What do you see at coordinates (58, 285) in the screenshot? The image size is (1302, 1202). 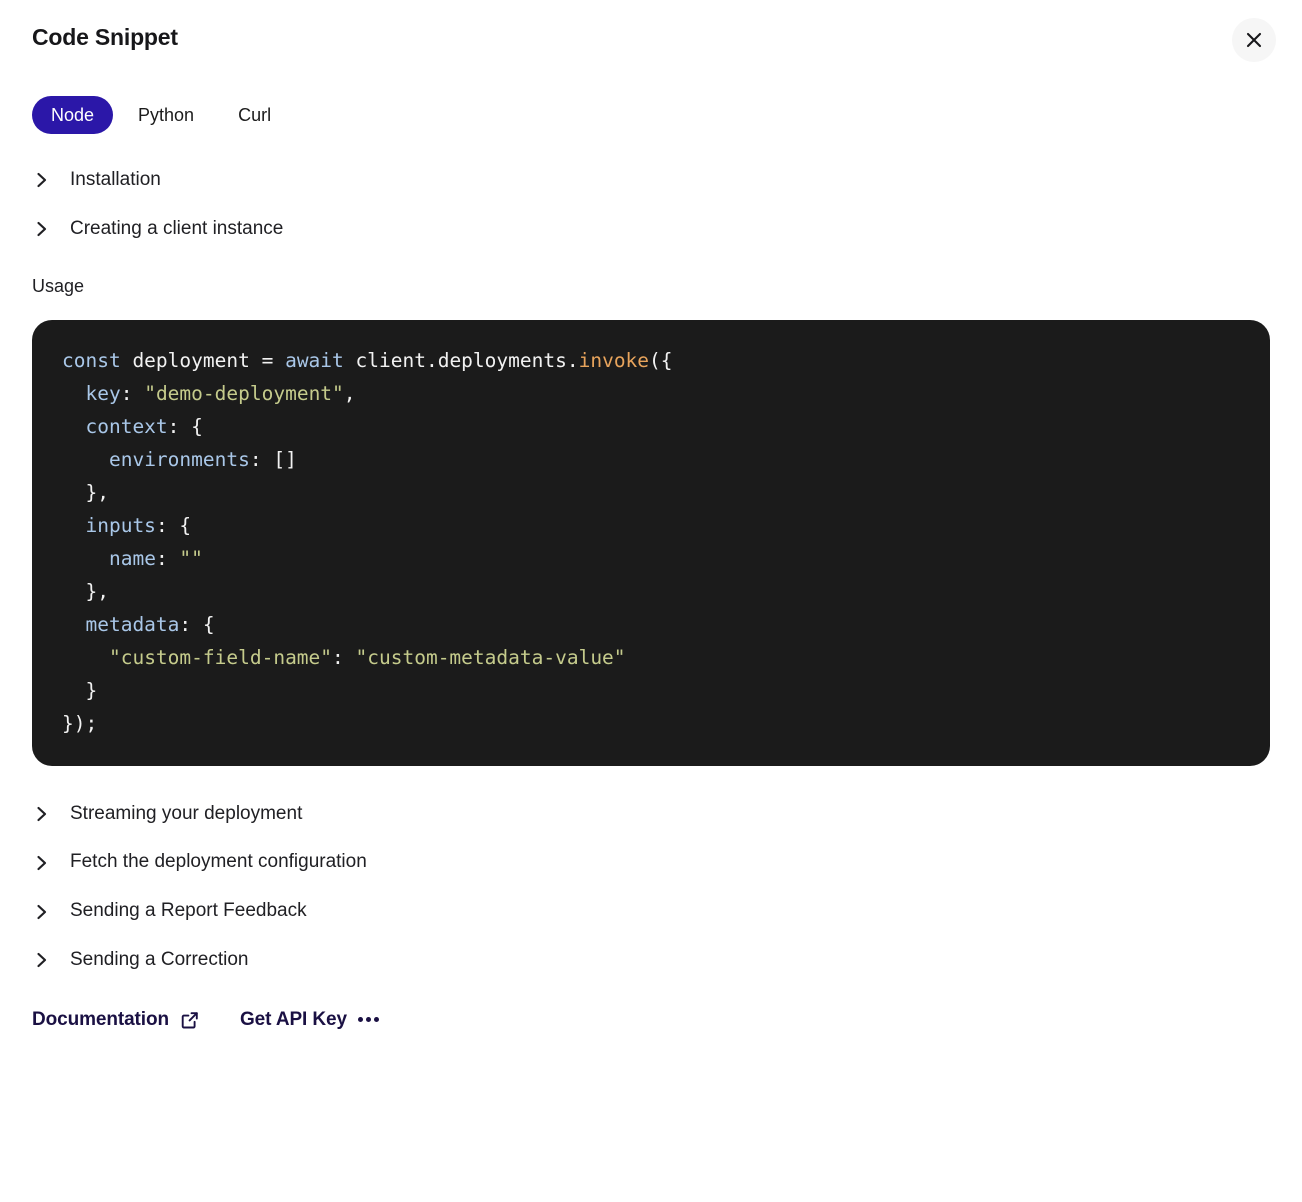 I see `usage-label: Usage` at bounding box center [58, 285].